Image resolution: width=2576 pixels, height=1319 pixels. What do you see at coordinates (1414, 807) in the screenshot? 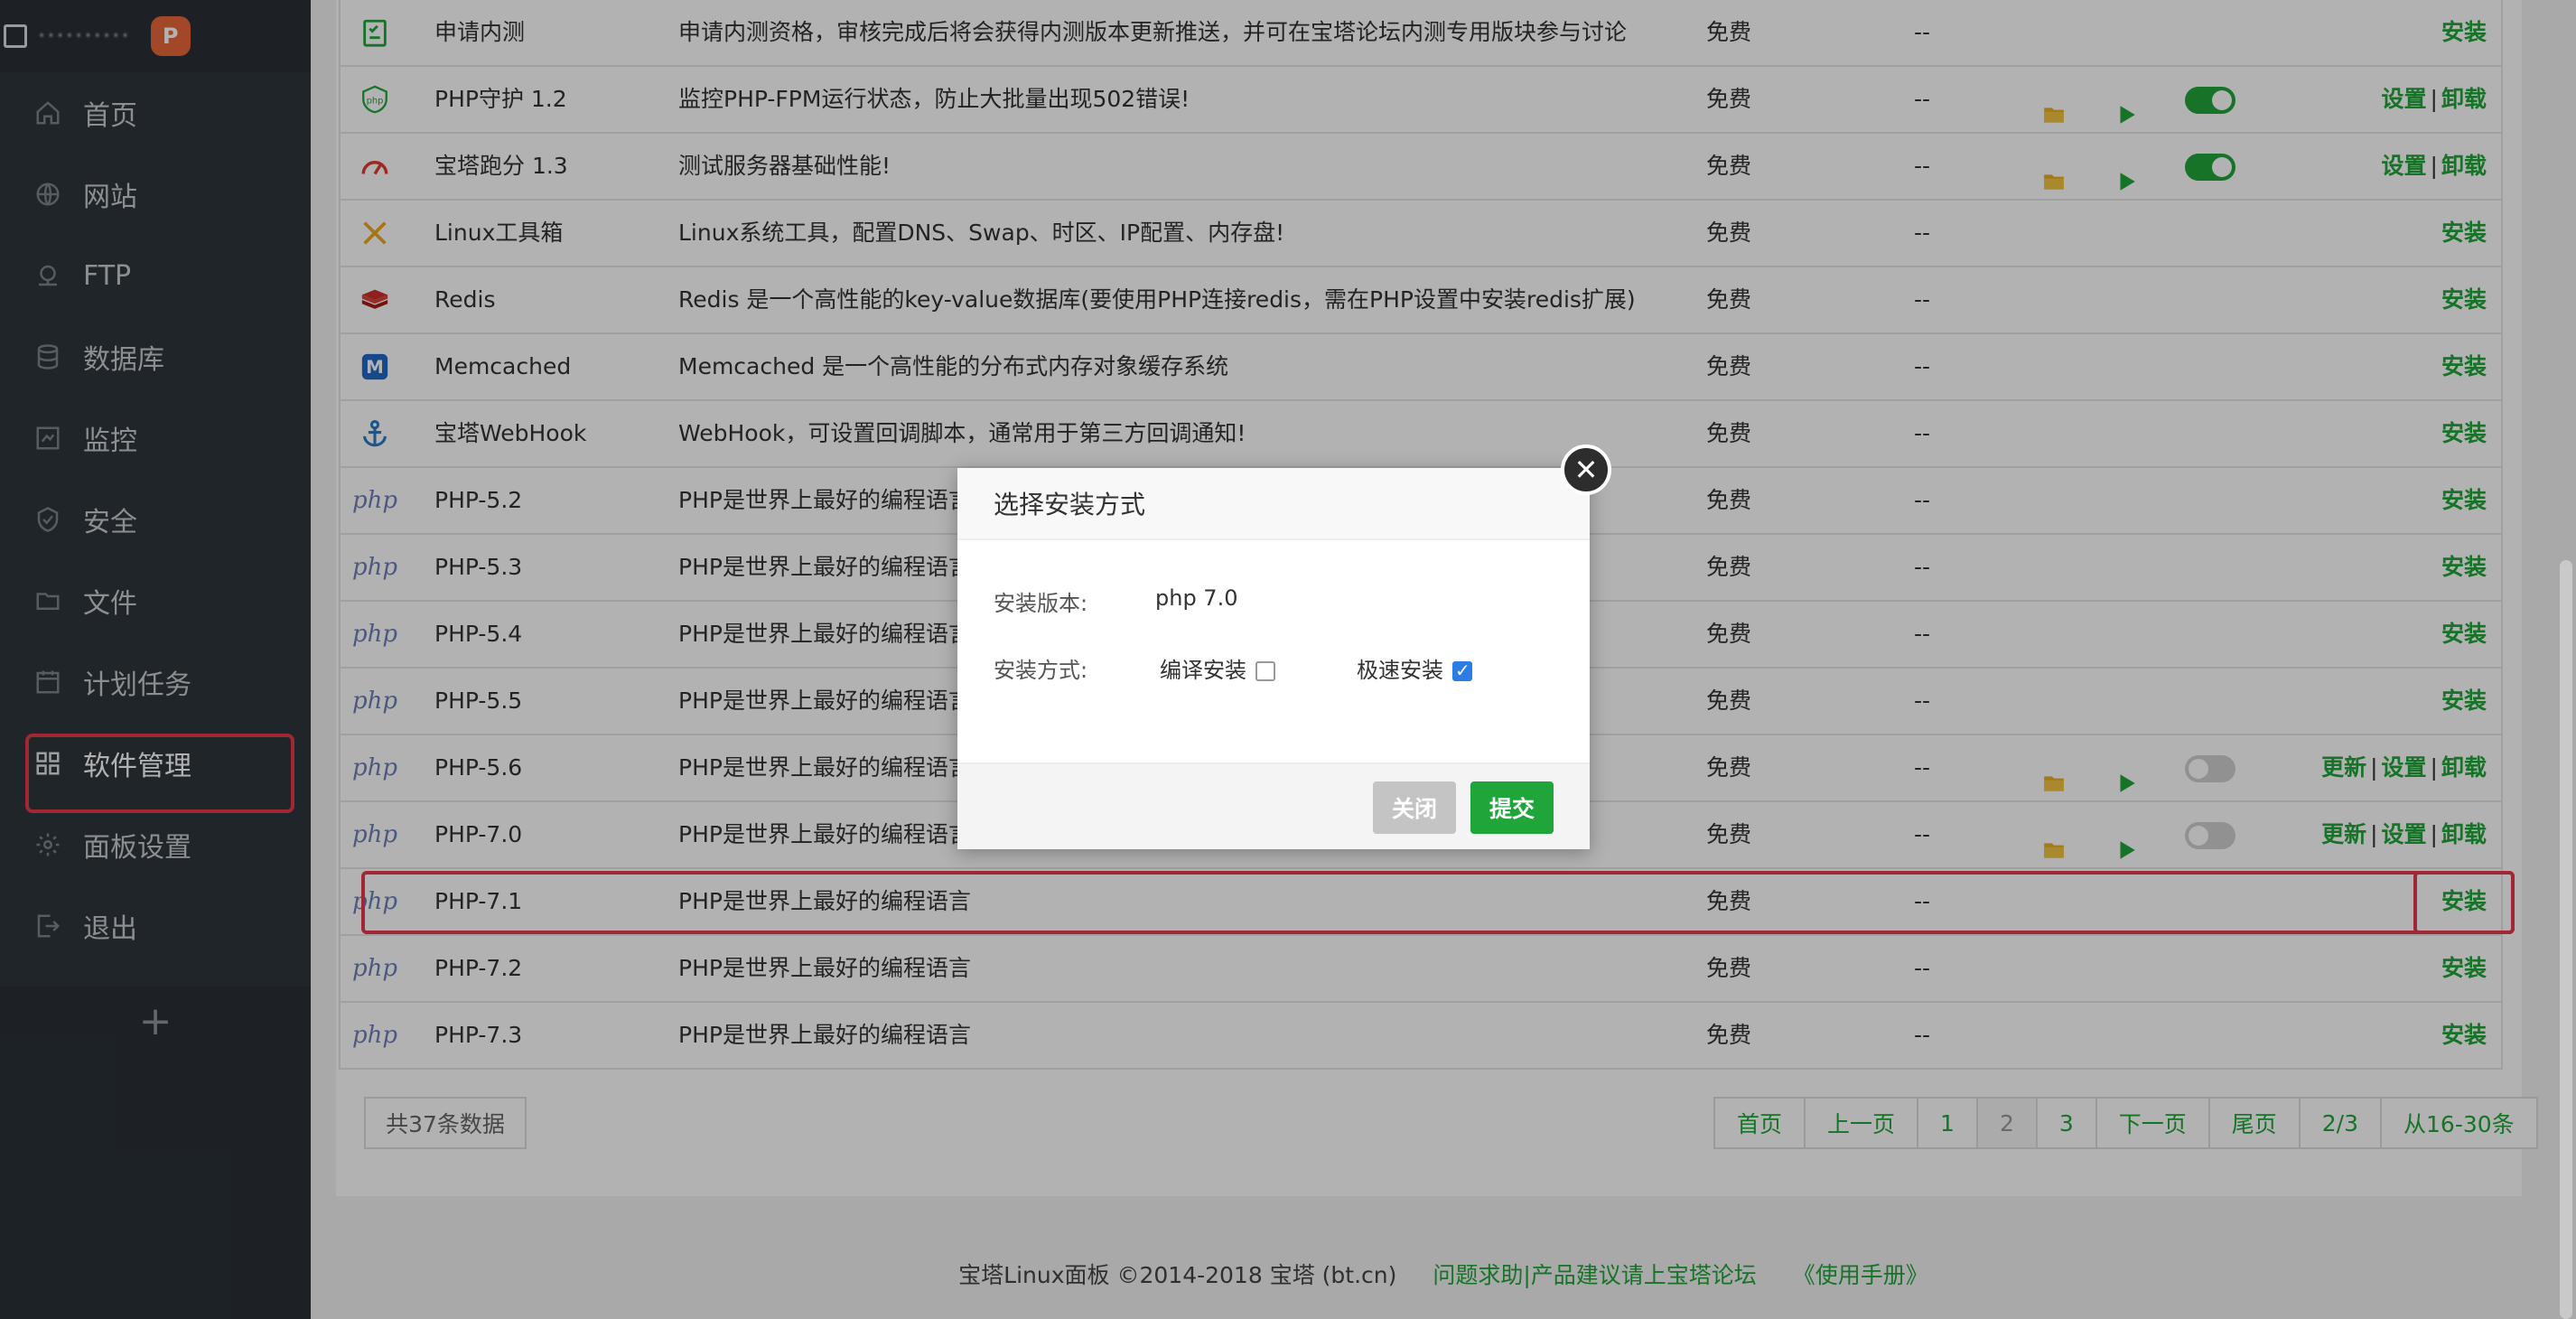
I see `close-button: 关闭` at bounding box center [1414, 807].